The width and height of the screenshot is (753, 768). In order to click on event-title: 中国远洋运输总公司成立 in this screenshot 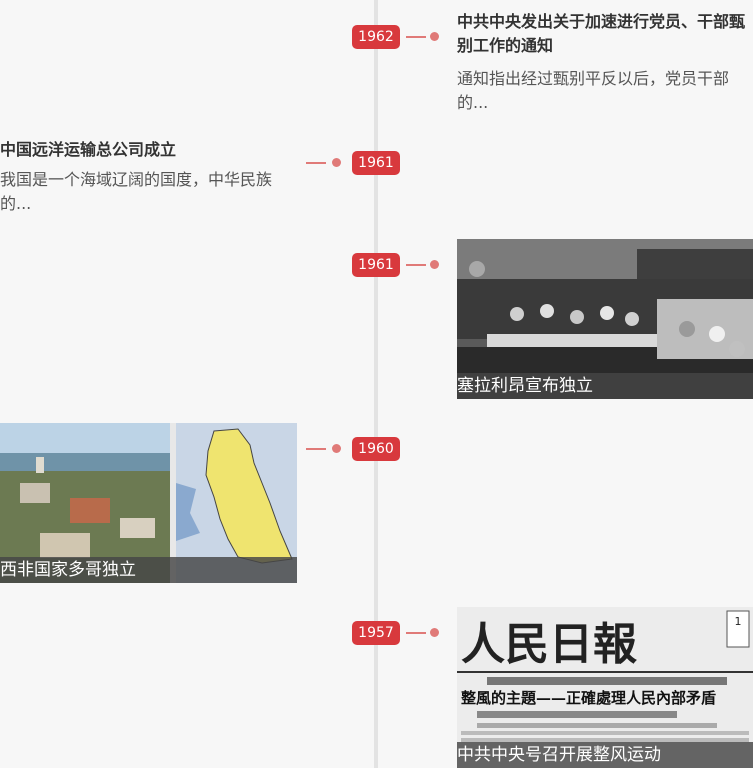, I will do `click(145, 150)`.